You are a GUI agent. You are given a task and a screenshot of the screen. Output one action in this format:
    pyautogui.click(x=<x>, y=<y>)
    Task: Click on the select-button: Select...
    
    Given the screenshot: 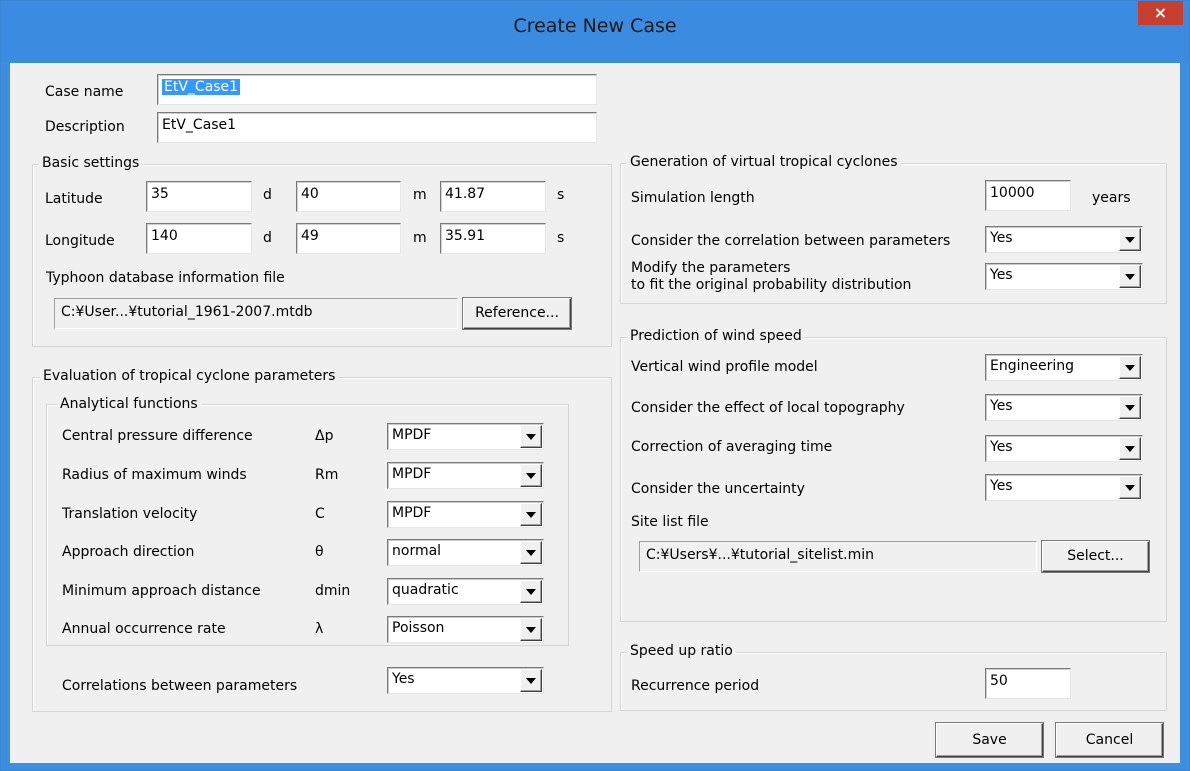 What is the action you would take?
    pyautogui.click(x=1095, y=556)
    